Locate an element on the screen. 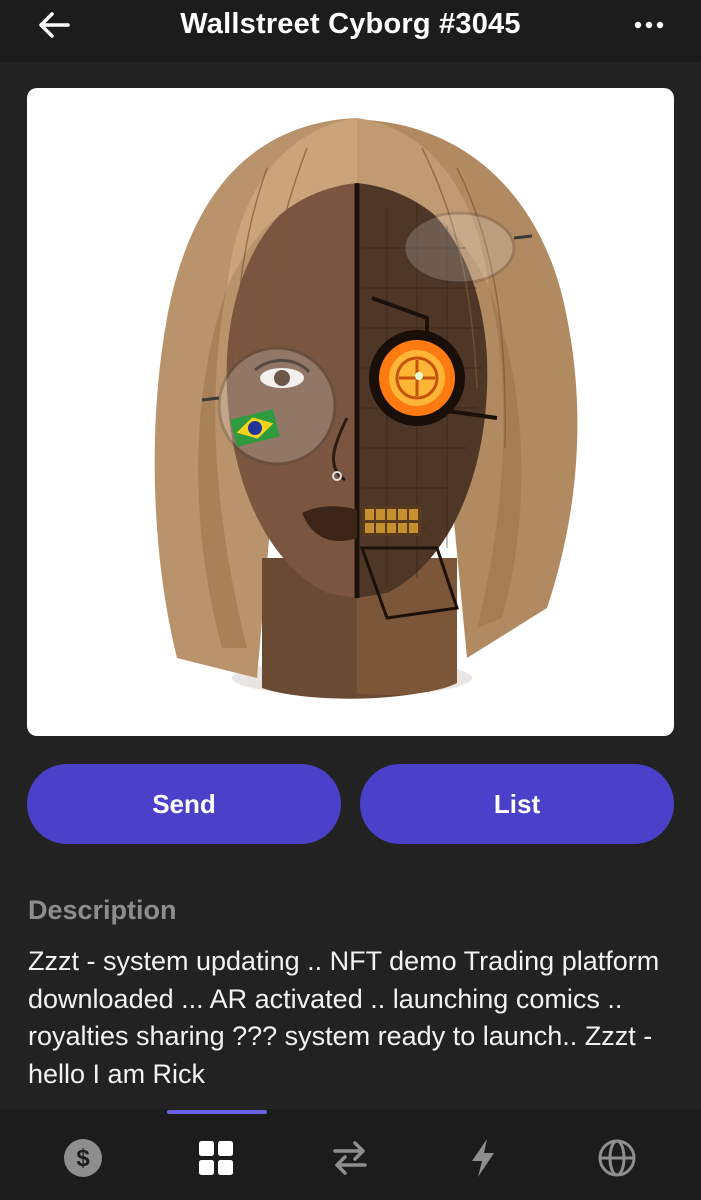  list-button: List is located at coordinates (517, 804).